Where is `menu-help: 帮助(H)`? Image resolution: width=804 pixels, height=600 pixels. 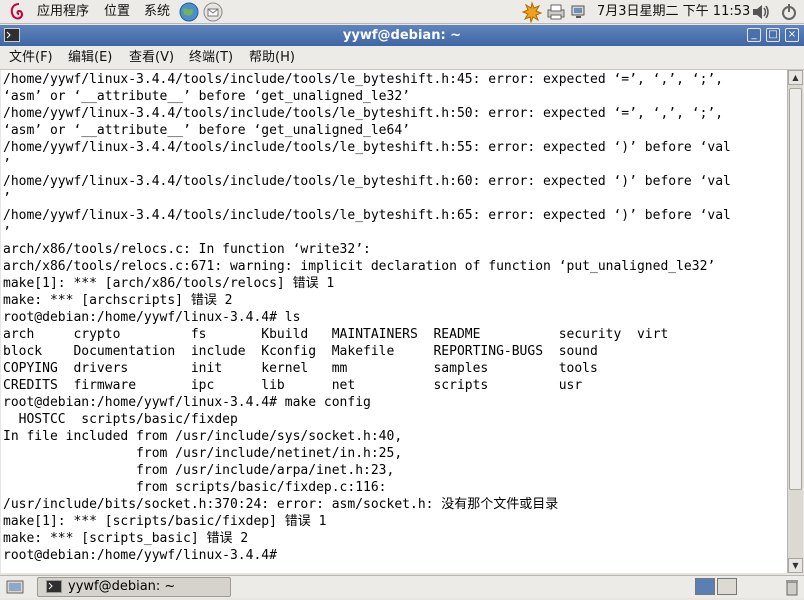 menu-help: 帮助(H) is located at coordinates (272, 58).